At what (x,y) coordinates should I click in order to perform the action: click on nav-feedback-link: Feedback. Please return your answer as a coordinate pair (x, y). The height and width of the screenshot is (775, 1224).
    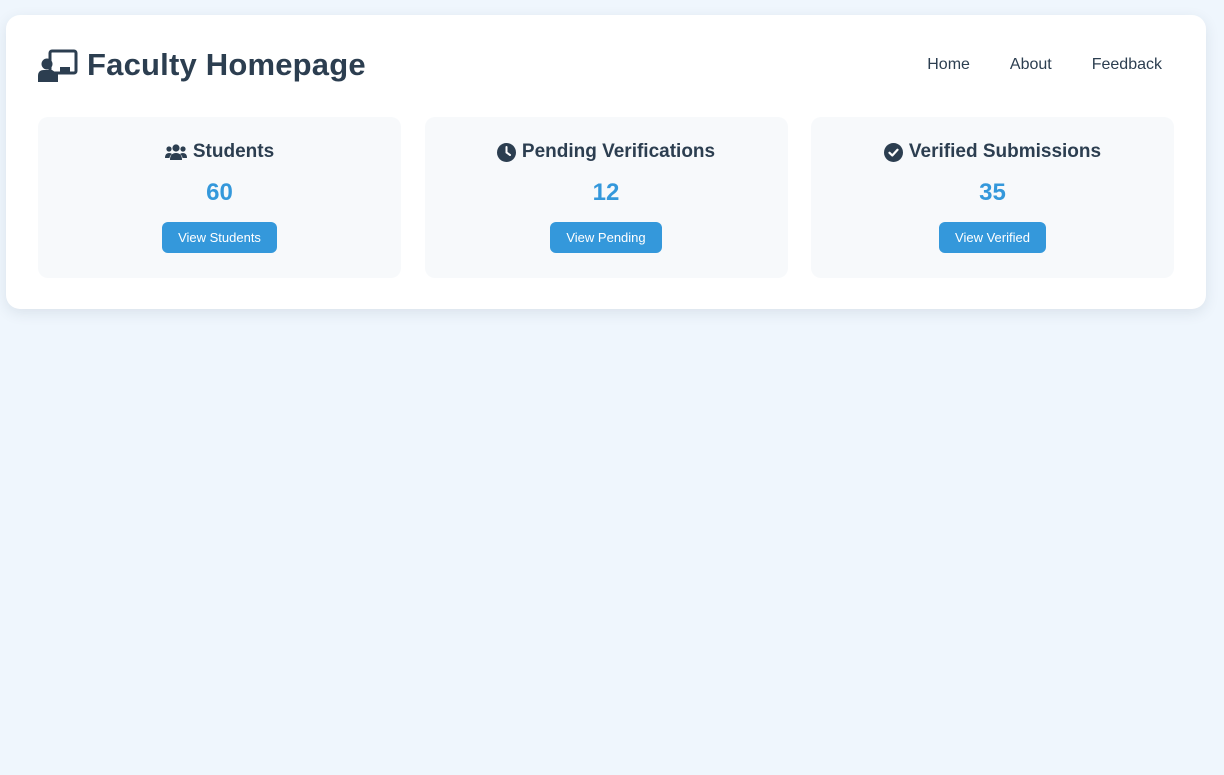
    Looking at the image, I should click on (1127, 65).